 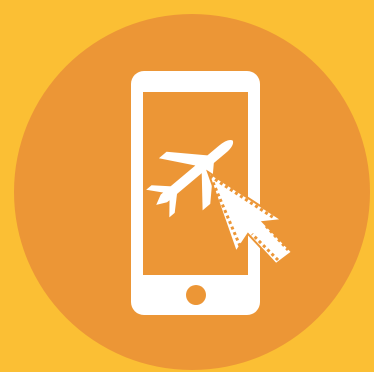 What do you see at coordinates (196, 295) in the screenshot?
I see `home-button-icon` at bounding box center [196, 295].